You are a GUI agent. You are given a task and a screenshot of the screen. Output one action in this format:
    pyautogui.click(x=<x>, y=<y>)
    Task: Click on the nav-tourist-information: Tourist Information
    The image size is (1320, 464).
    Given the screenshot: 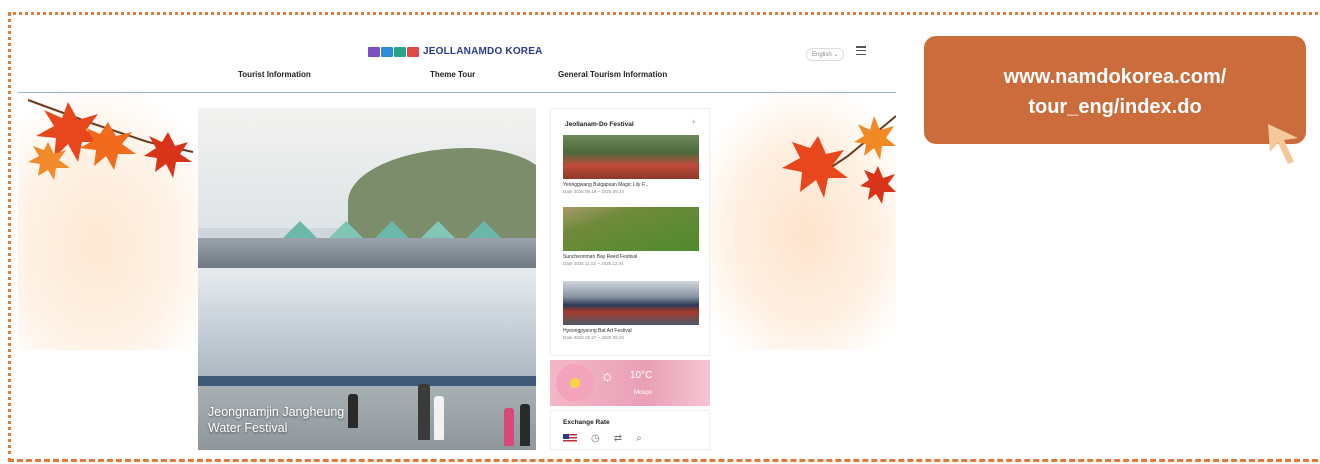 What is the action you would take?
    pyautogui.click(x=274, y=74)
    